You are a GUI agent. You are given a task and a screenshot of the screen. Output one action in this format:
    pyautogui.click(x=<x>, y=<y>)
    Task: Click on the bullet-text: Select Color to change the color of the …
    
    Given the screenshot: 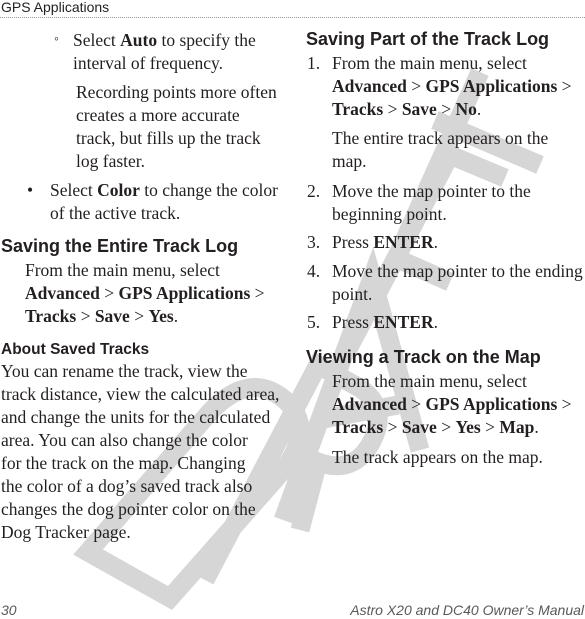 What is the action you would take?
    pyautogui.click(x=164, y=201)
    